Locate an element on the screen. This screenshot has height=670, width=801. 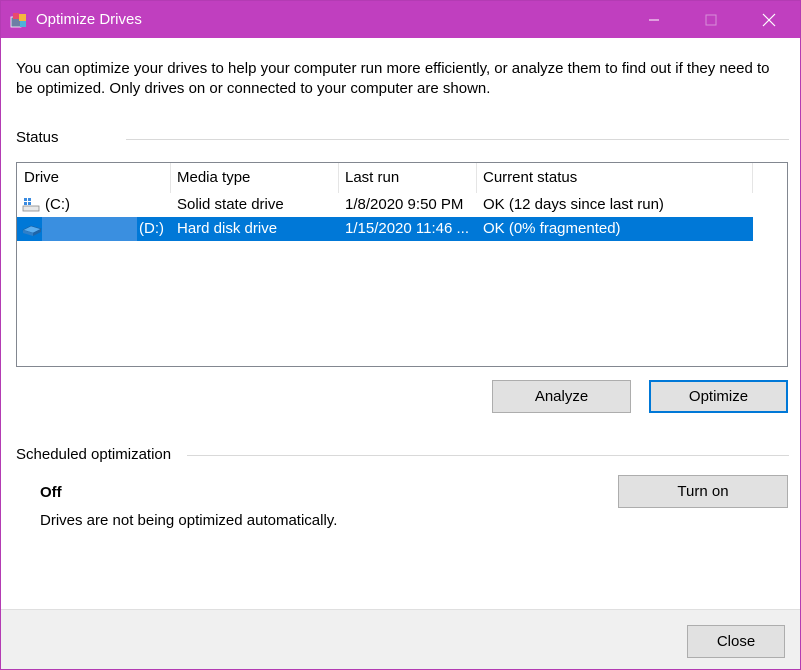
schedule-state: Off is located at coordinates (51, 492).